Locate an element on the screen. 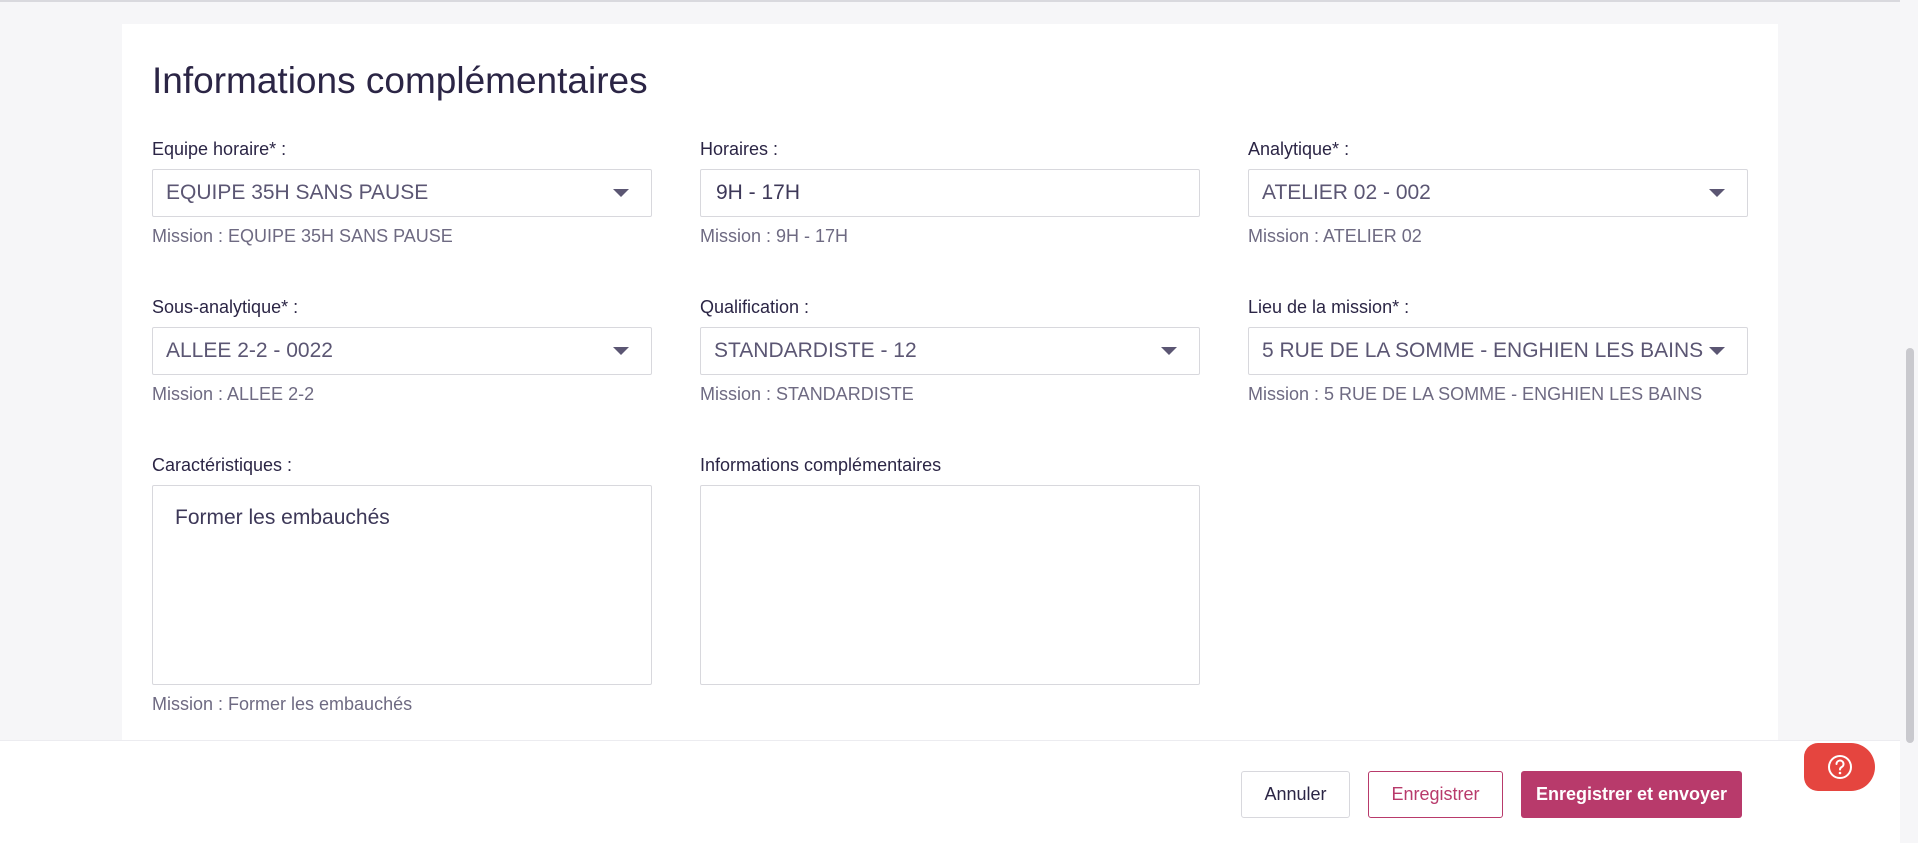  equipe-horaire-value: EQUIPE 35H SANS PAUSE is located at coordinates (297, 192).